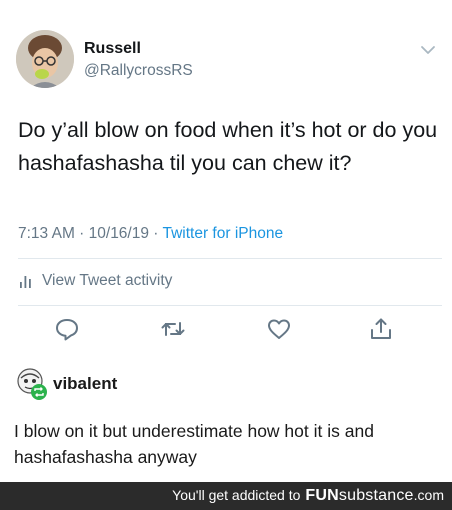 The image size is (452, 510). I want to click on view-activity-label: View Tweet activity, so click(107, 280).